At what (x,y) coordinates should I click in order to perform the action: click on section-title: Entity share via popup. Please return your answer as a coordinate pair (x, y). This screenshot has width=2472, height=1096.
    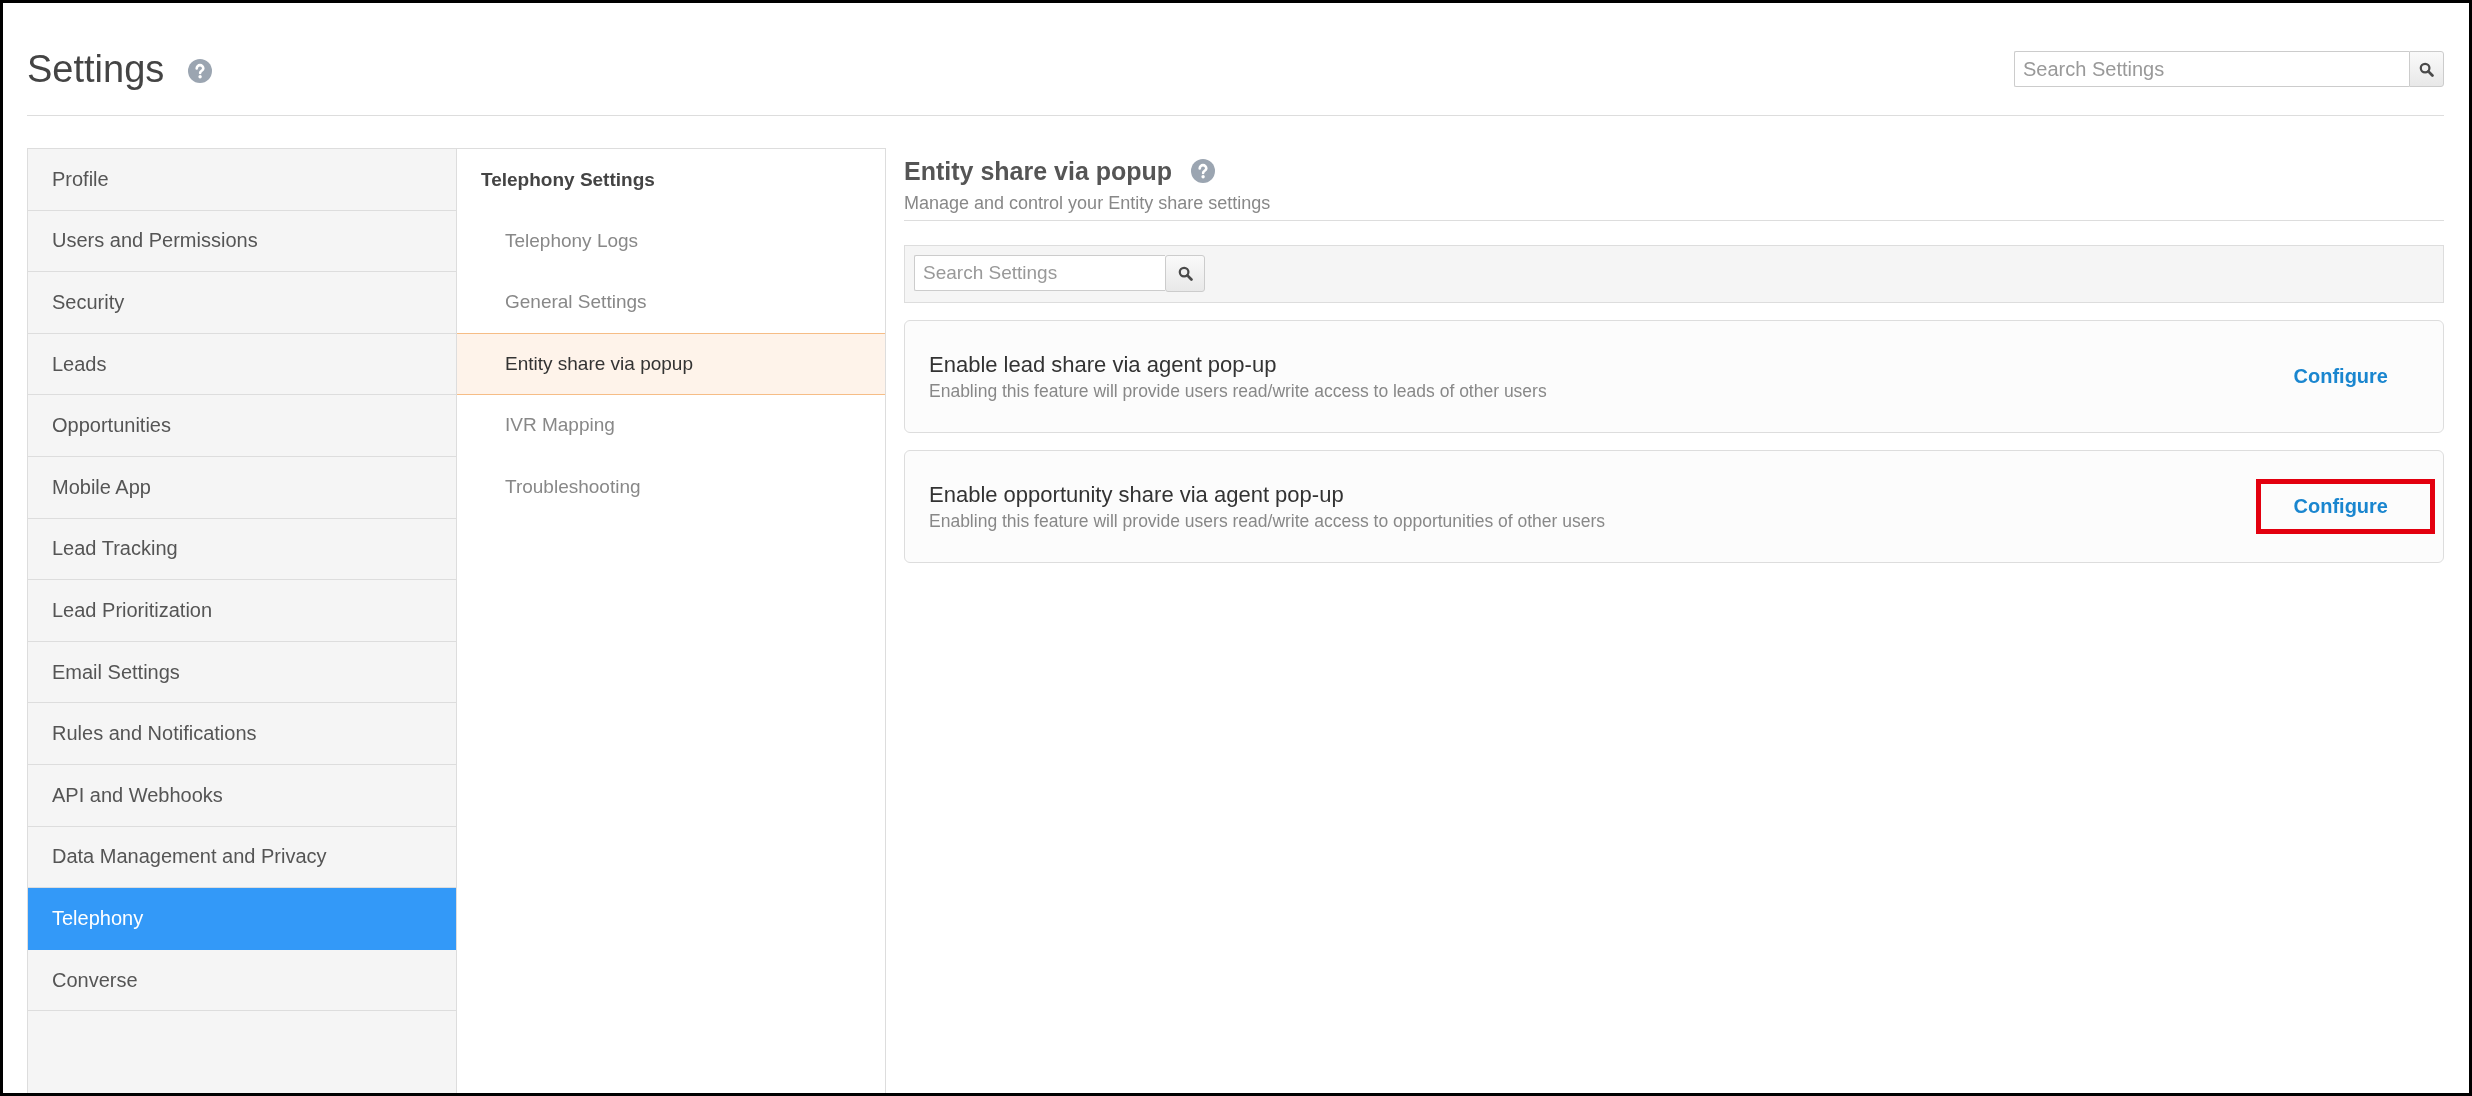
    Looking at the image, I should click on (1038, 171).